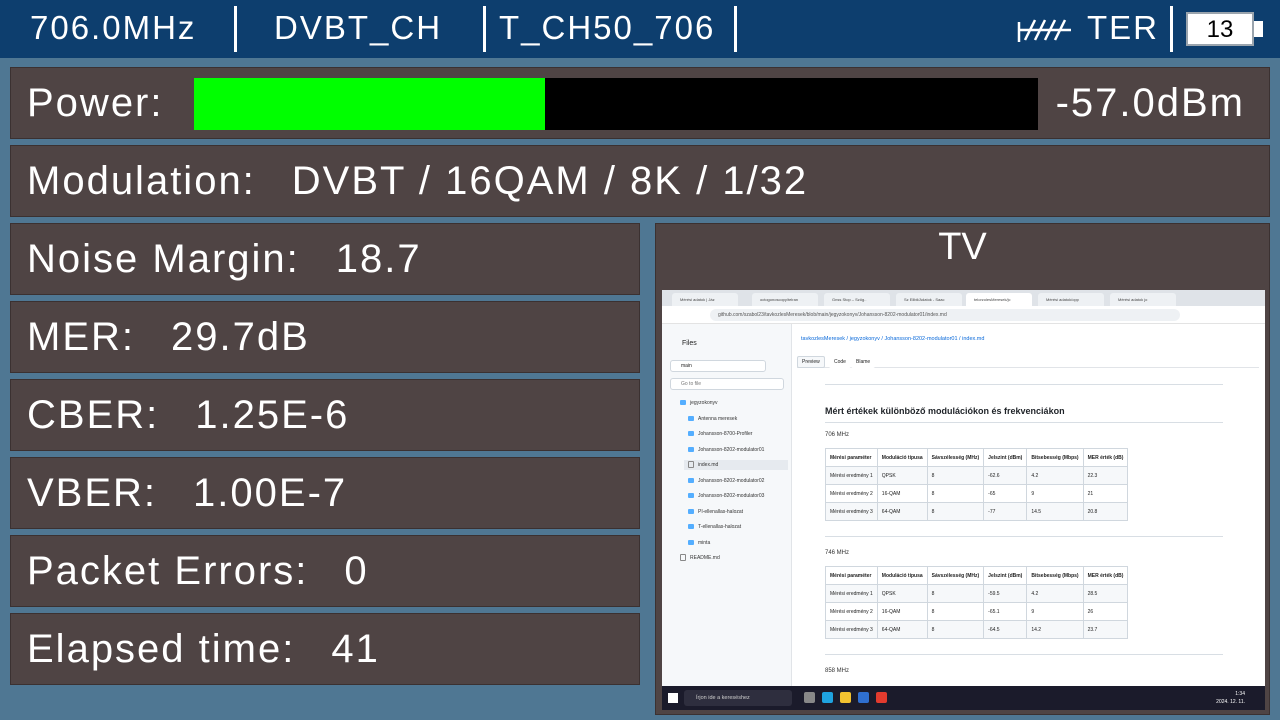  What do you see at coordinates (851, 457) in the screenshot?
I see `table-header: Mérési paraméter` at bounding box center [851, 457].